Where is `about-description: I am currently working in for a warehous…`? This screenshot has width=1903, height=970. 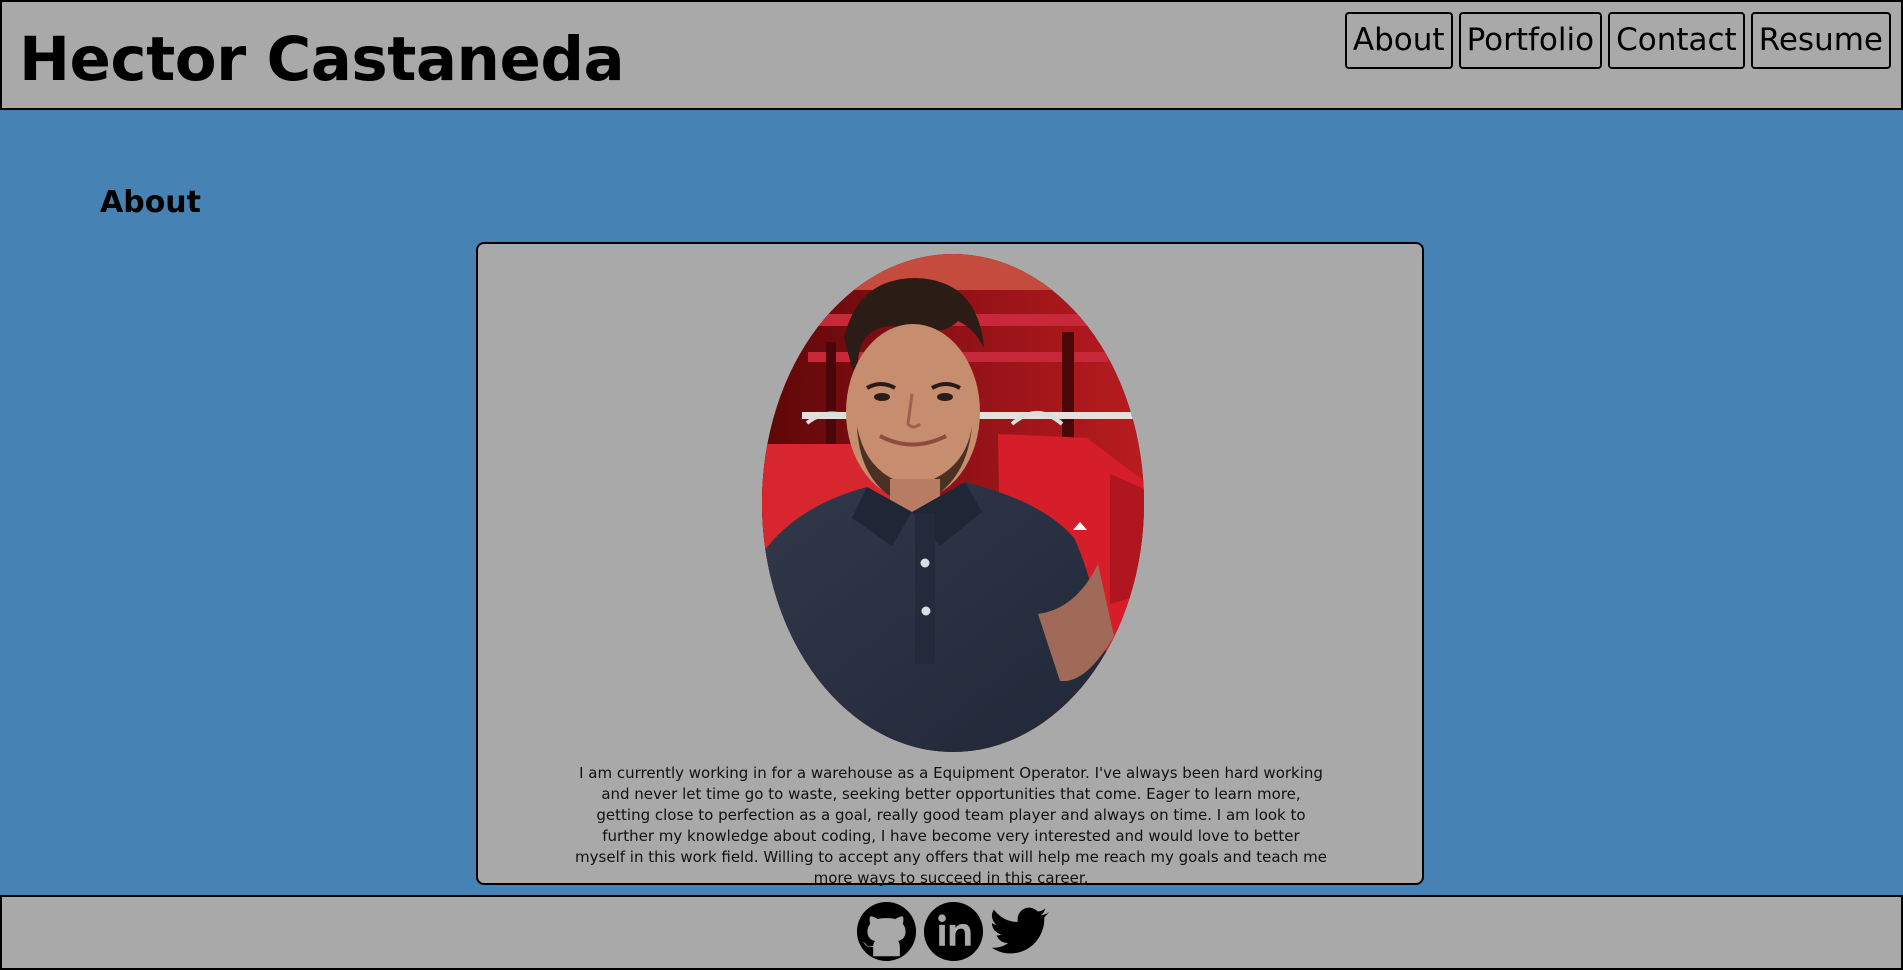 about-description: I am currently working in for a warehous… is located at coordinates (951, 825).